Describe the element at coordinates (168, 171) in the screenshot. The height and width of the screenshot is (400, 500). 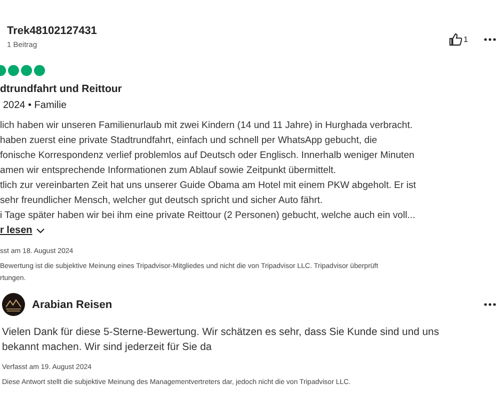
I see `review-text: amen wir entsprechende Informationen zum Ablauf sowie Zeitpunkt übermittelt.` at that location.